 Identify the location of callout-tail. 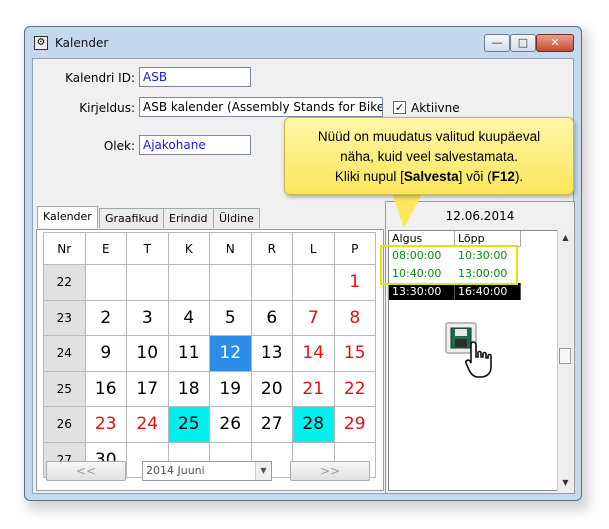
(407, 211).